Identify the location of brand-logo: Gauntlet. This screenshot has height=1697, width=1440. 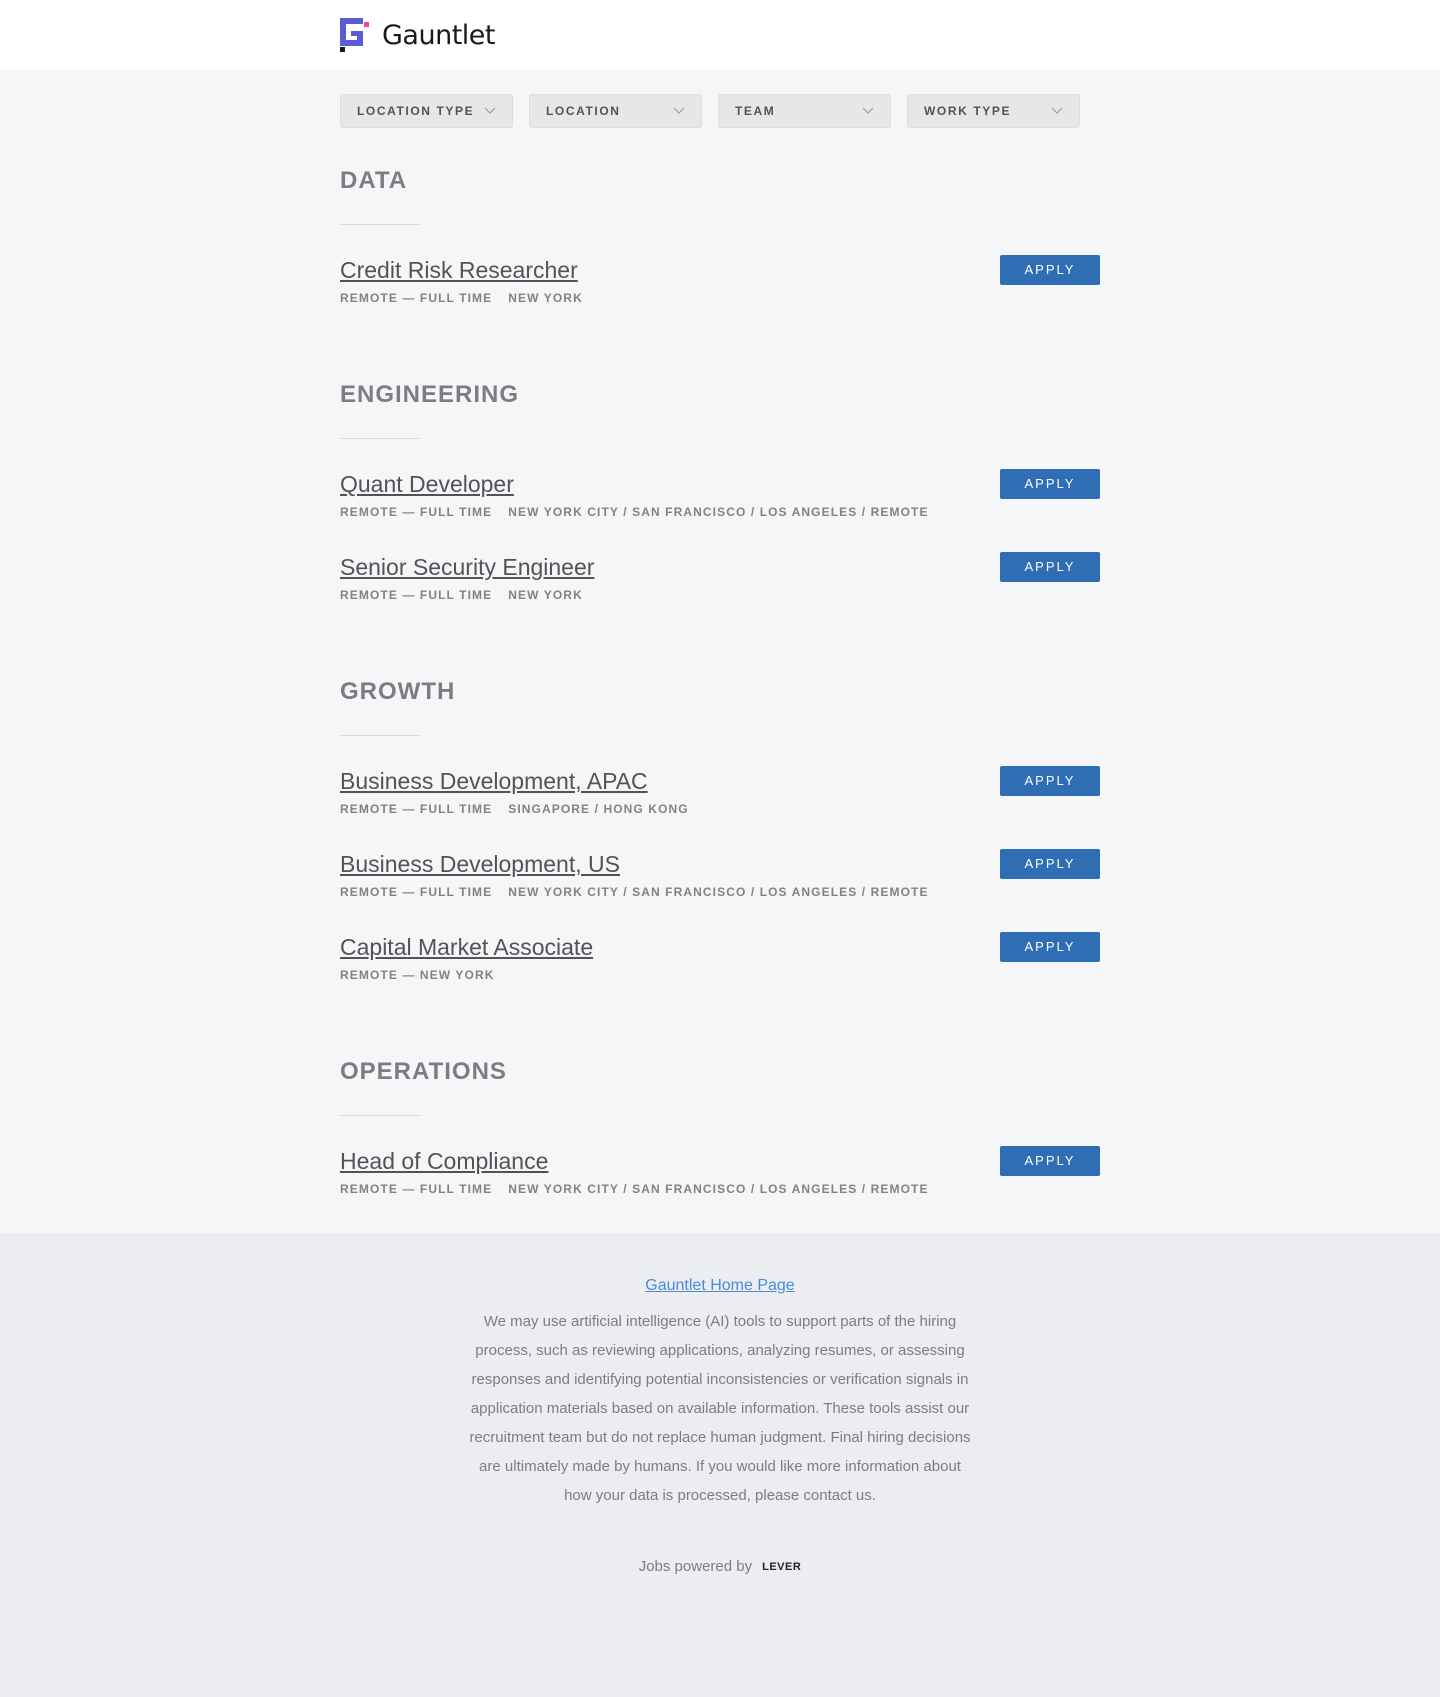
(417, 35).